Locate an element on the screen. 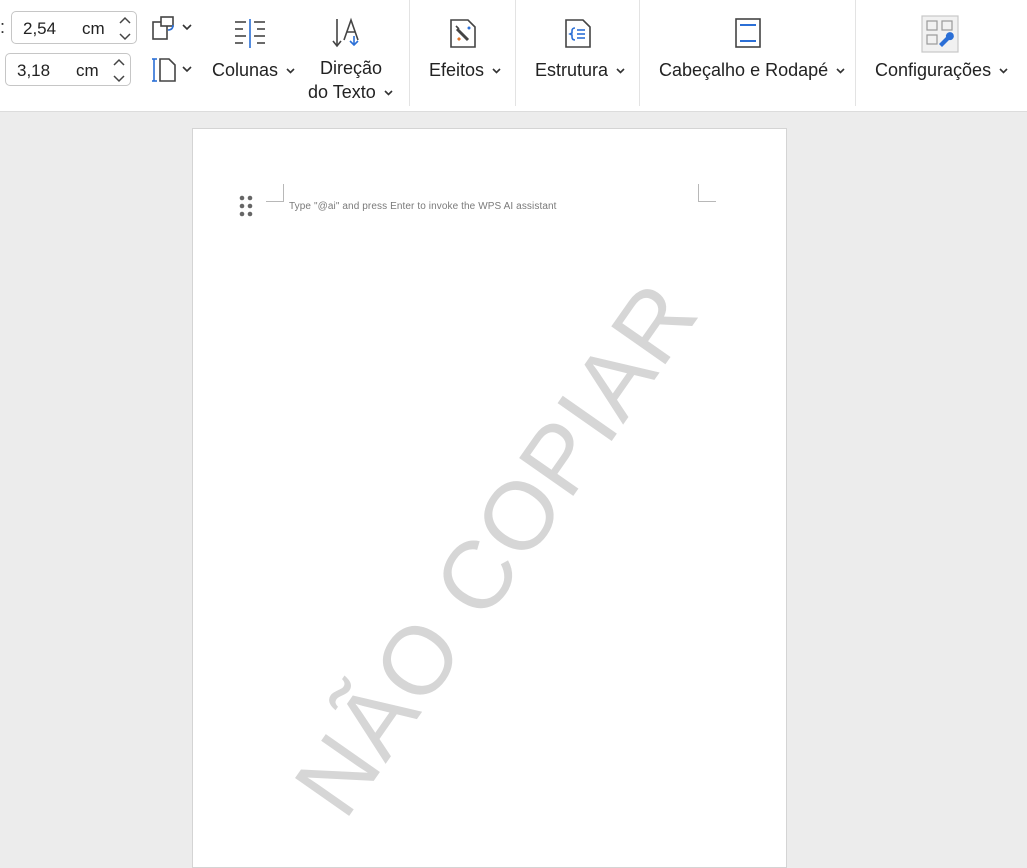  top-margin-unit: cm is located at coordinates (93, 28).